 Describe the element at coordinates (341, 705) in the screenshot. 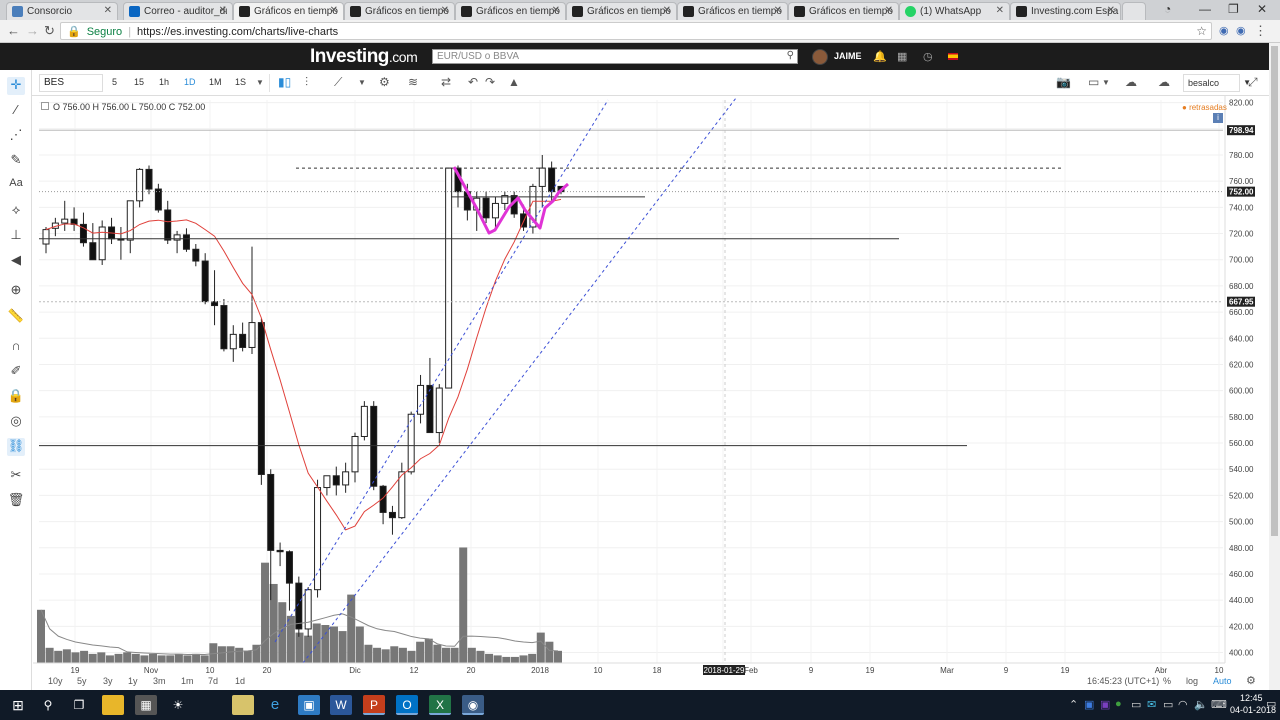

I see `word-icon: W` at that location.